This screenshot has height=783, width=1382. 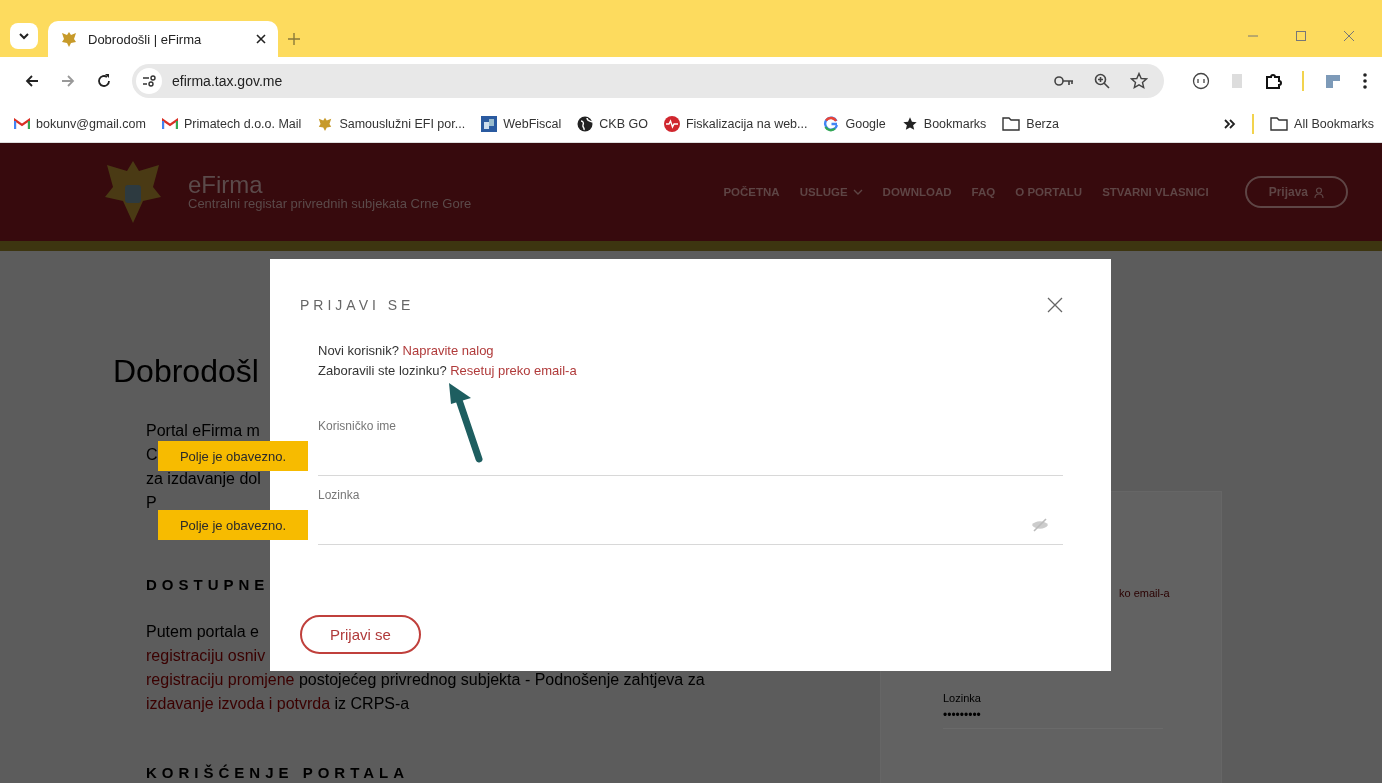 I want to click on page-heading: Dobrodošl, so click(x=186, y=371).